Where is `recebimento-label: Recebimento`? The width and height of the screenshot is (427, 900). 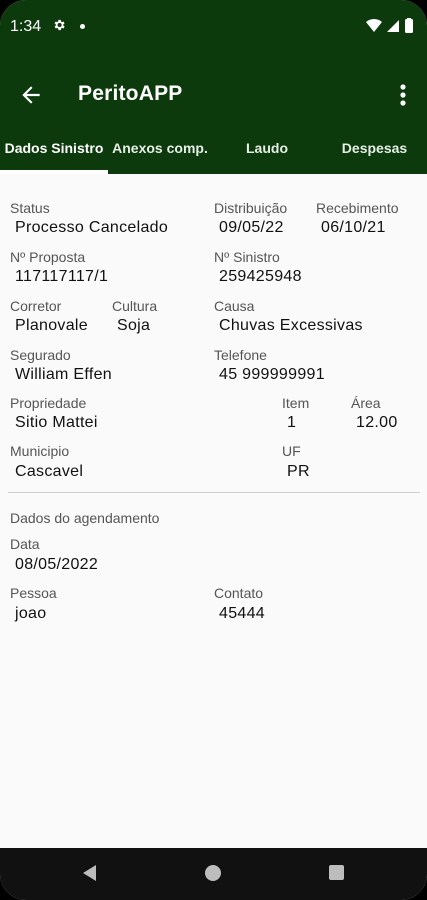 recebimento-label: Recebimento is located at coordinates (357, 208).